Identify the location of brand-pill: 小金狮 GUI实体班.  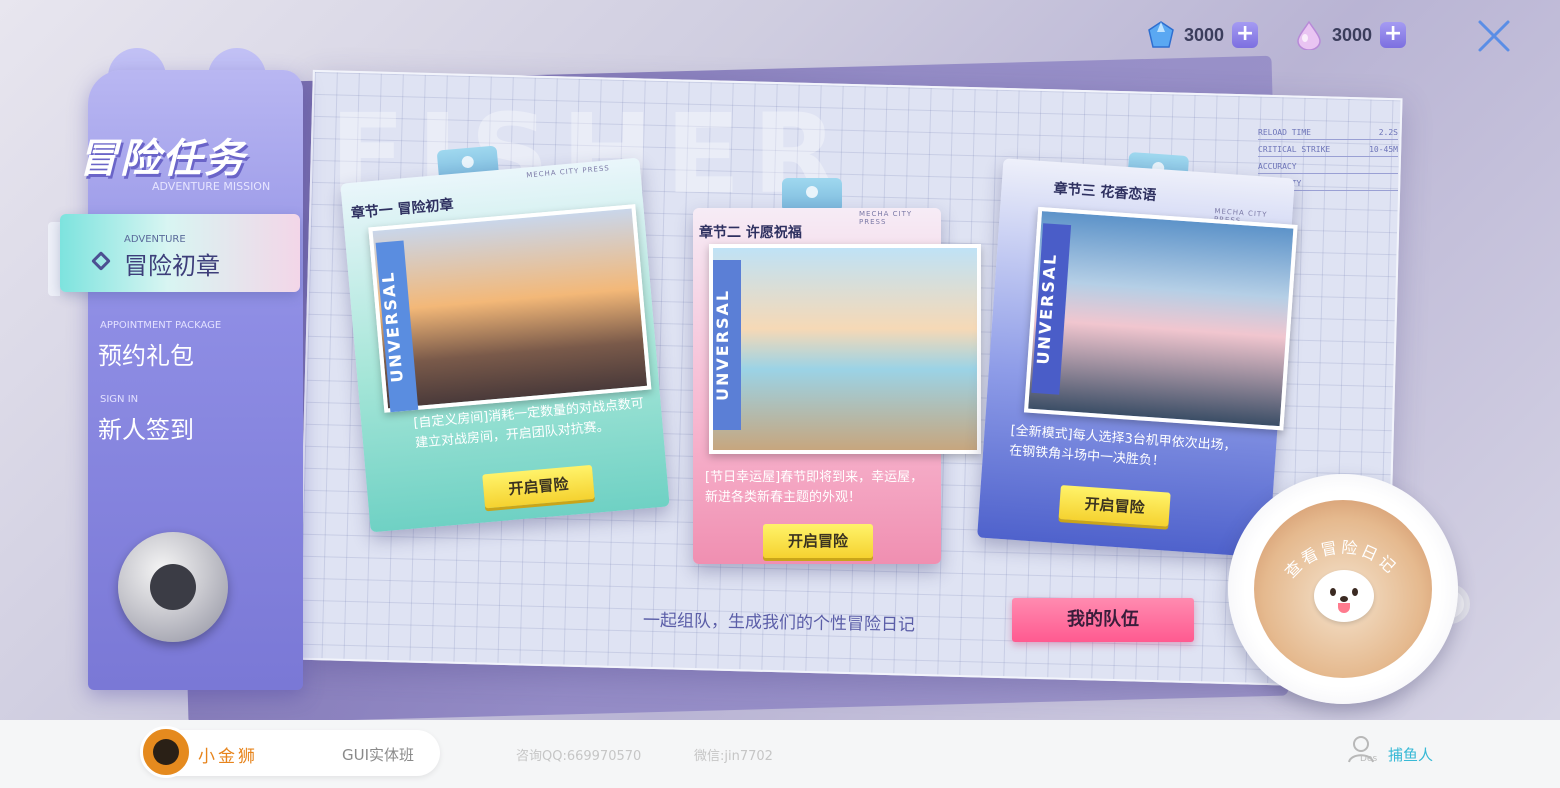
(290, 752).